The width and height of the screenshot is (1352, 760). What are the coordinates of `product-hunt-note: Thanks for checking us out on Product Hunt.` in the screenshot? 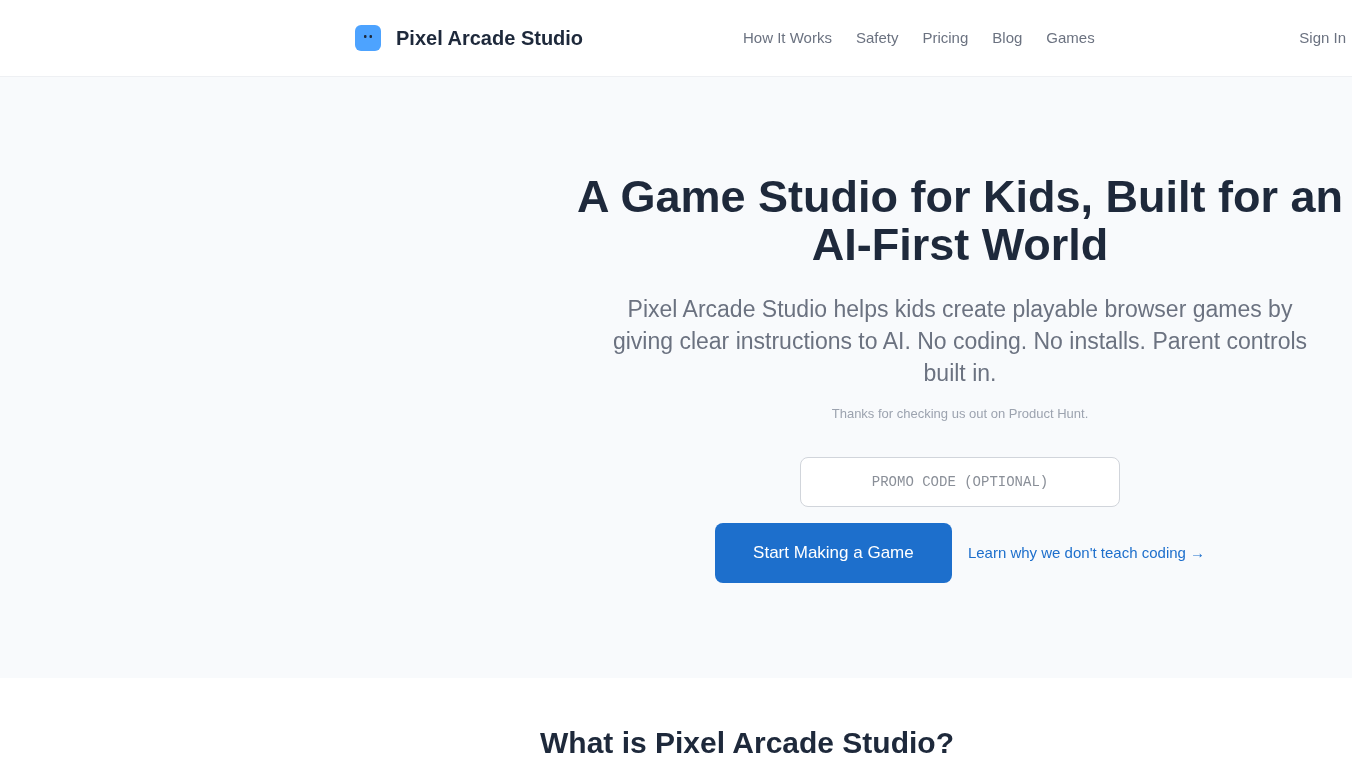 It's located at (960, 414).